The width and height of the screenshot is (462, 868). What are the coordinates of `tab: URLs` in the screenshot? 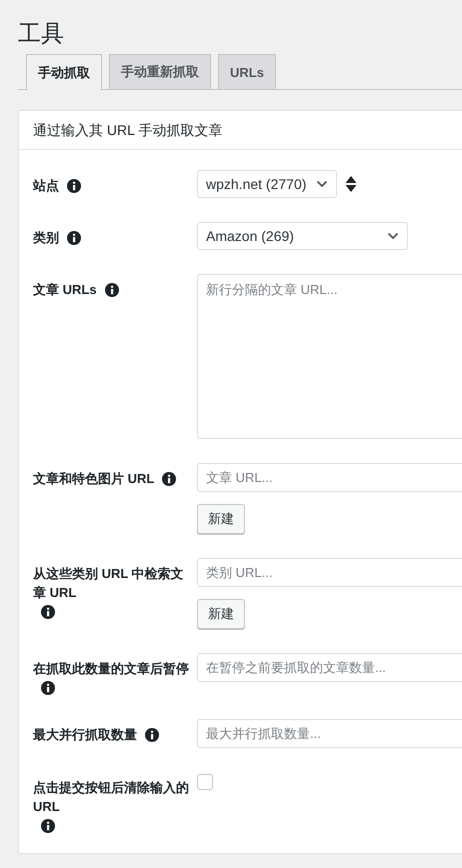 It's located at (247, 71).